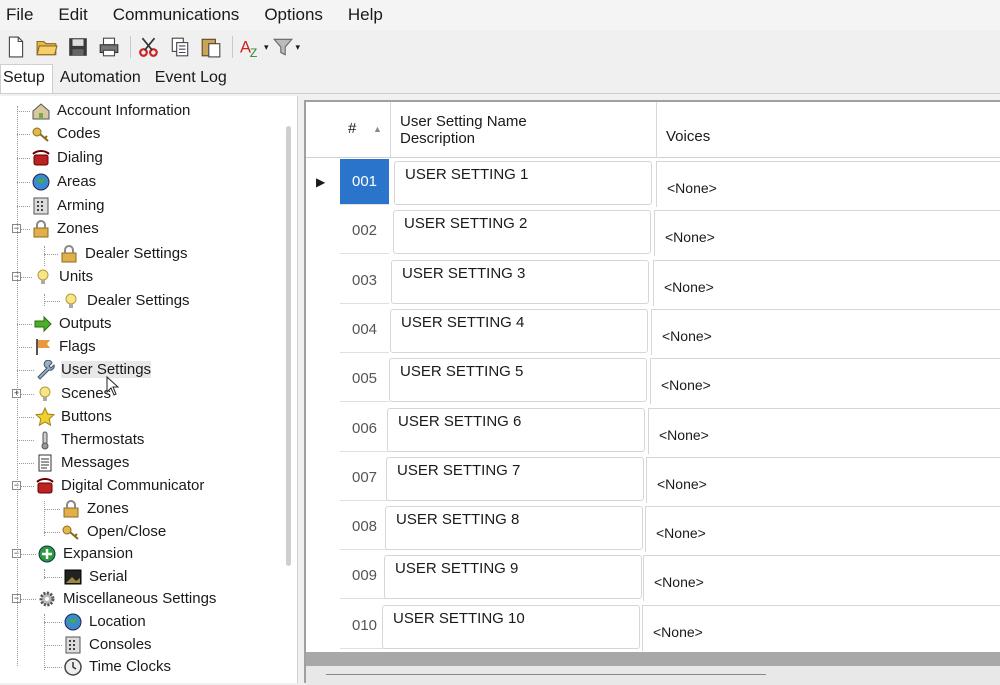 Image resolution: width=1000 pixels, height=685 pixels. I want to click on tree-item-serial: Serial, so click(94, 576).